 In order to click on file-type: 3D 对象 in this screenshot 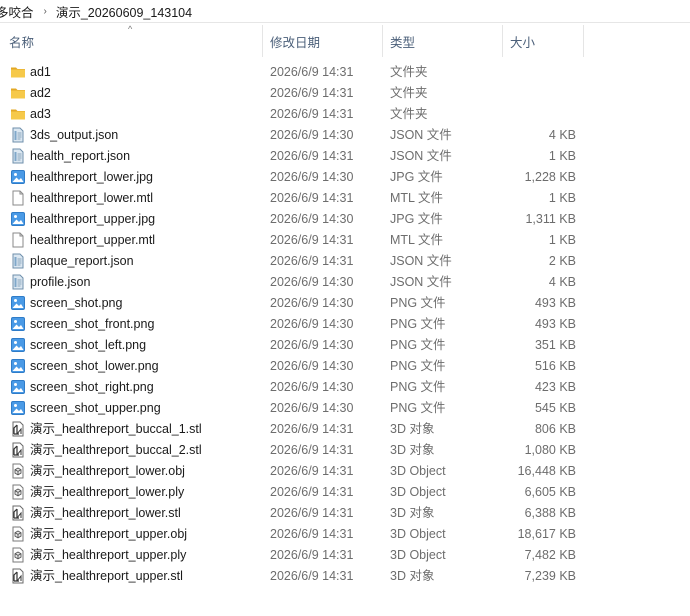, I will do `click(412, 576)`.